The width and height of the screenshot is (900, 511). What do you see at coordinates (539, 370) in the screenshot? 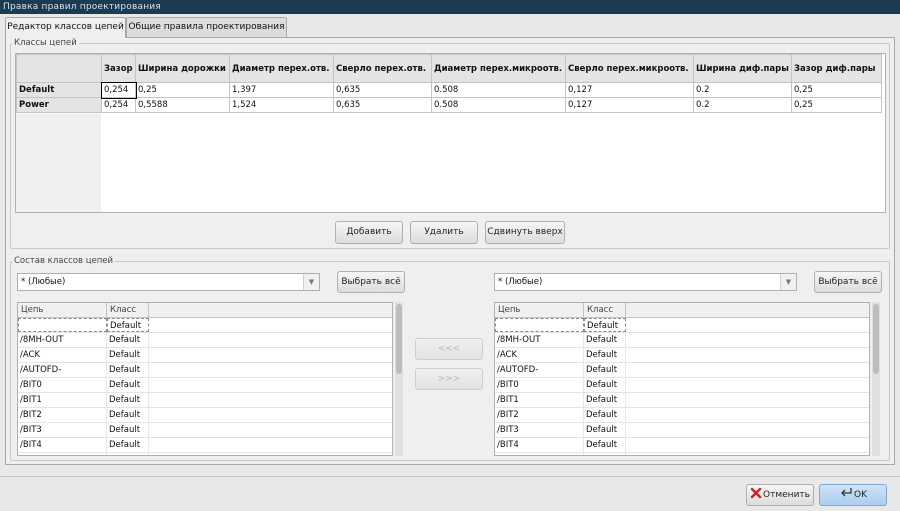
I see `net-name: /AUTOFD-` at bounding box center [539, 370].